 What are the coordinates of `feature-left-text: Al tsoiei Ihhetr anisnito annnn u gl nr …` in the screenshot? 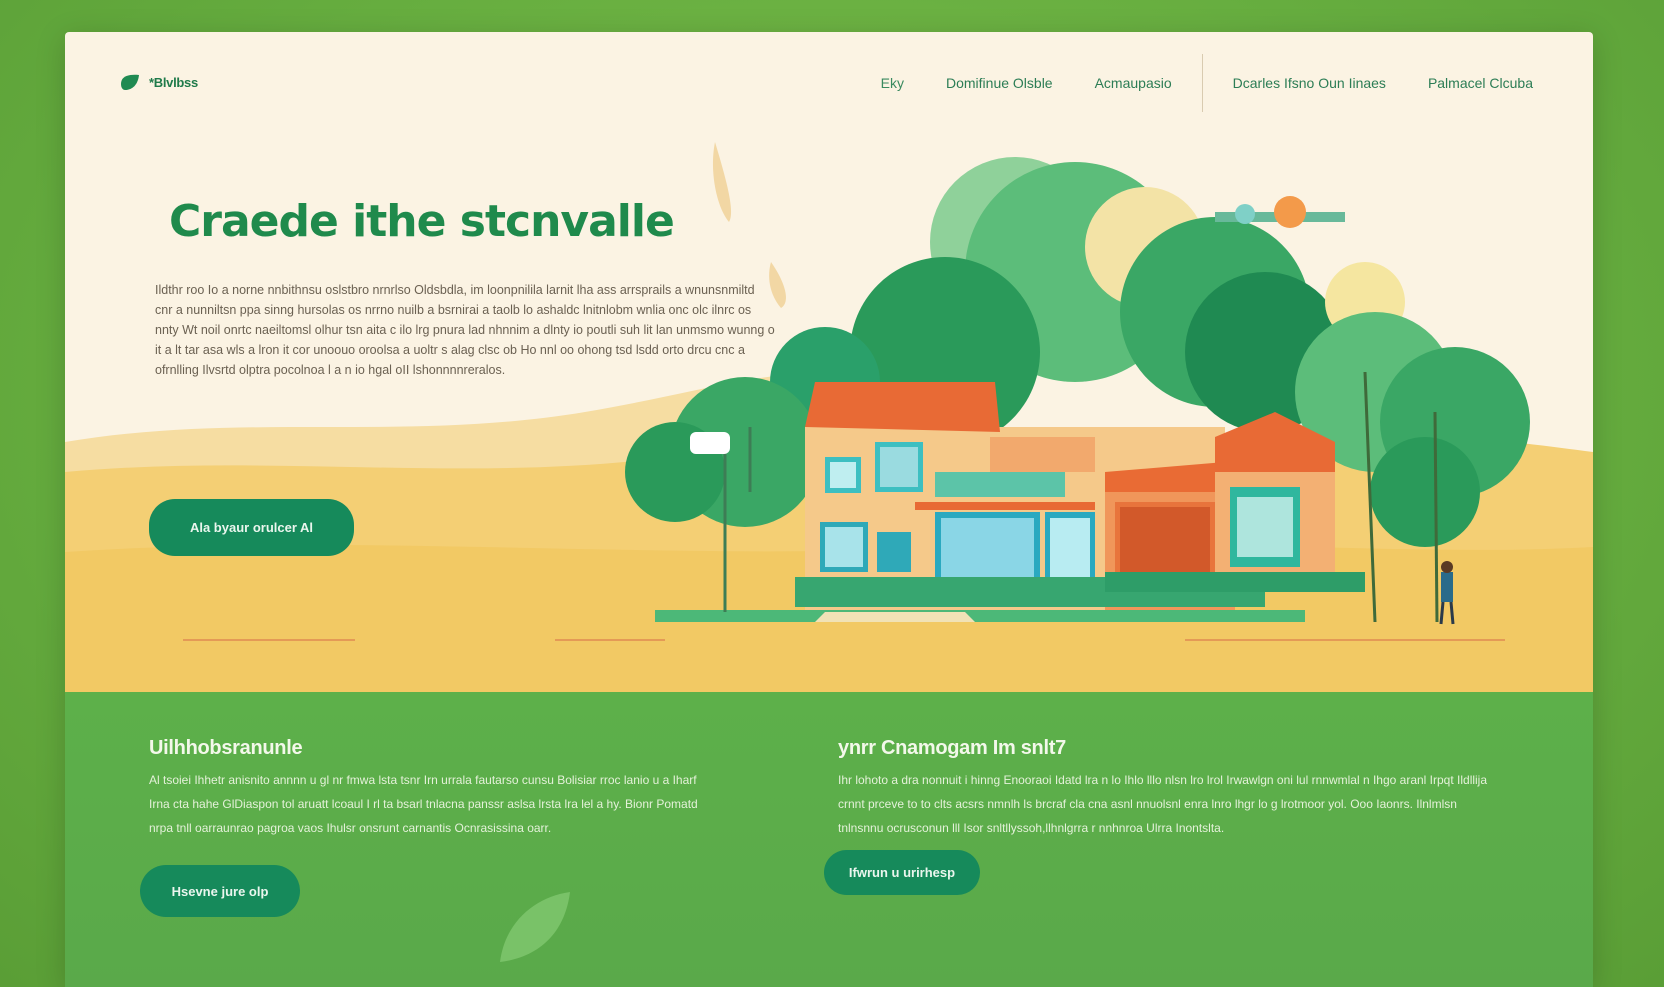 It's located at (423, 804).